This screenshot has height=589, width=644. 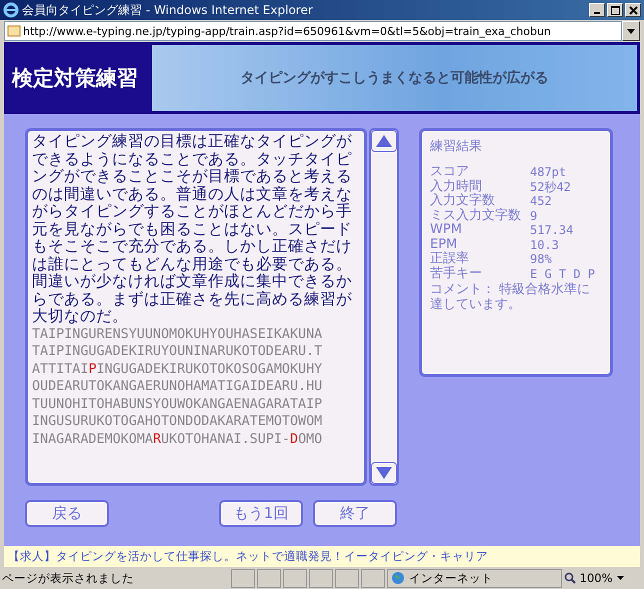 What do you see at coordinates (384, 307) in the screenshot?
I see `scroll-bar` at bounding box center [384, 307].